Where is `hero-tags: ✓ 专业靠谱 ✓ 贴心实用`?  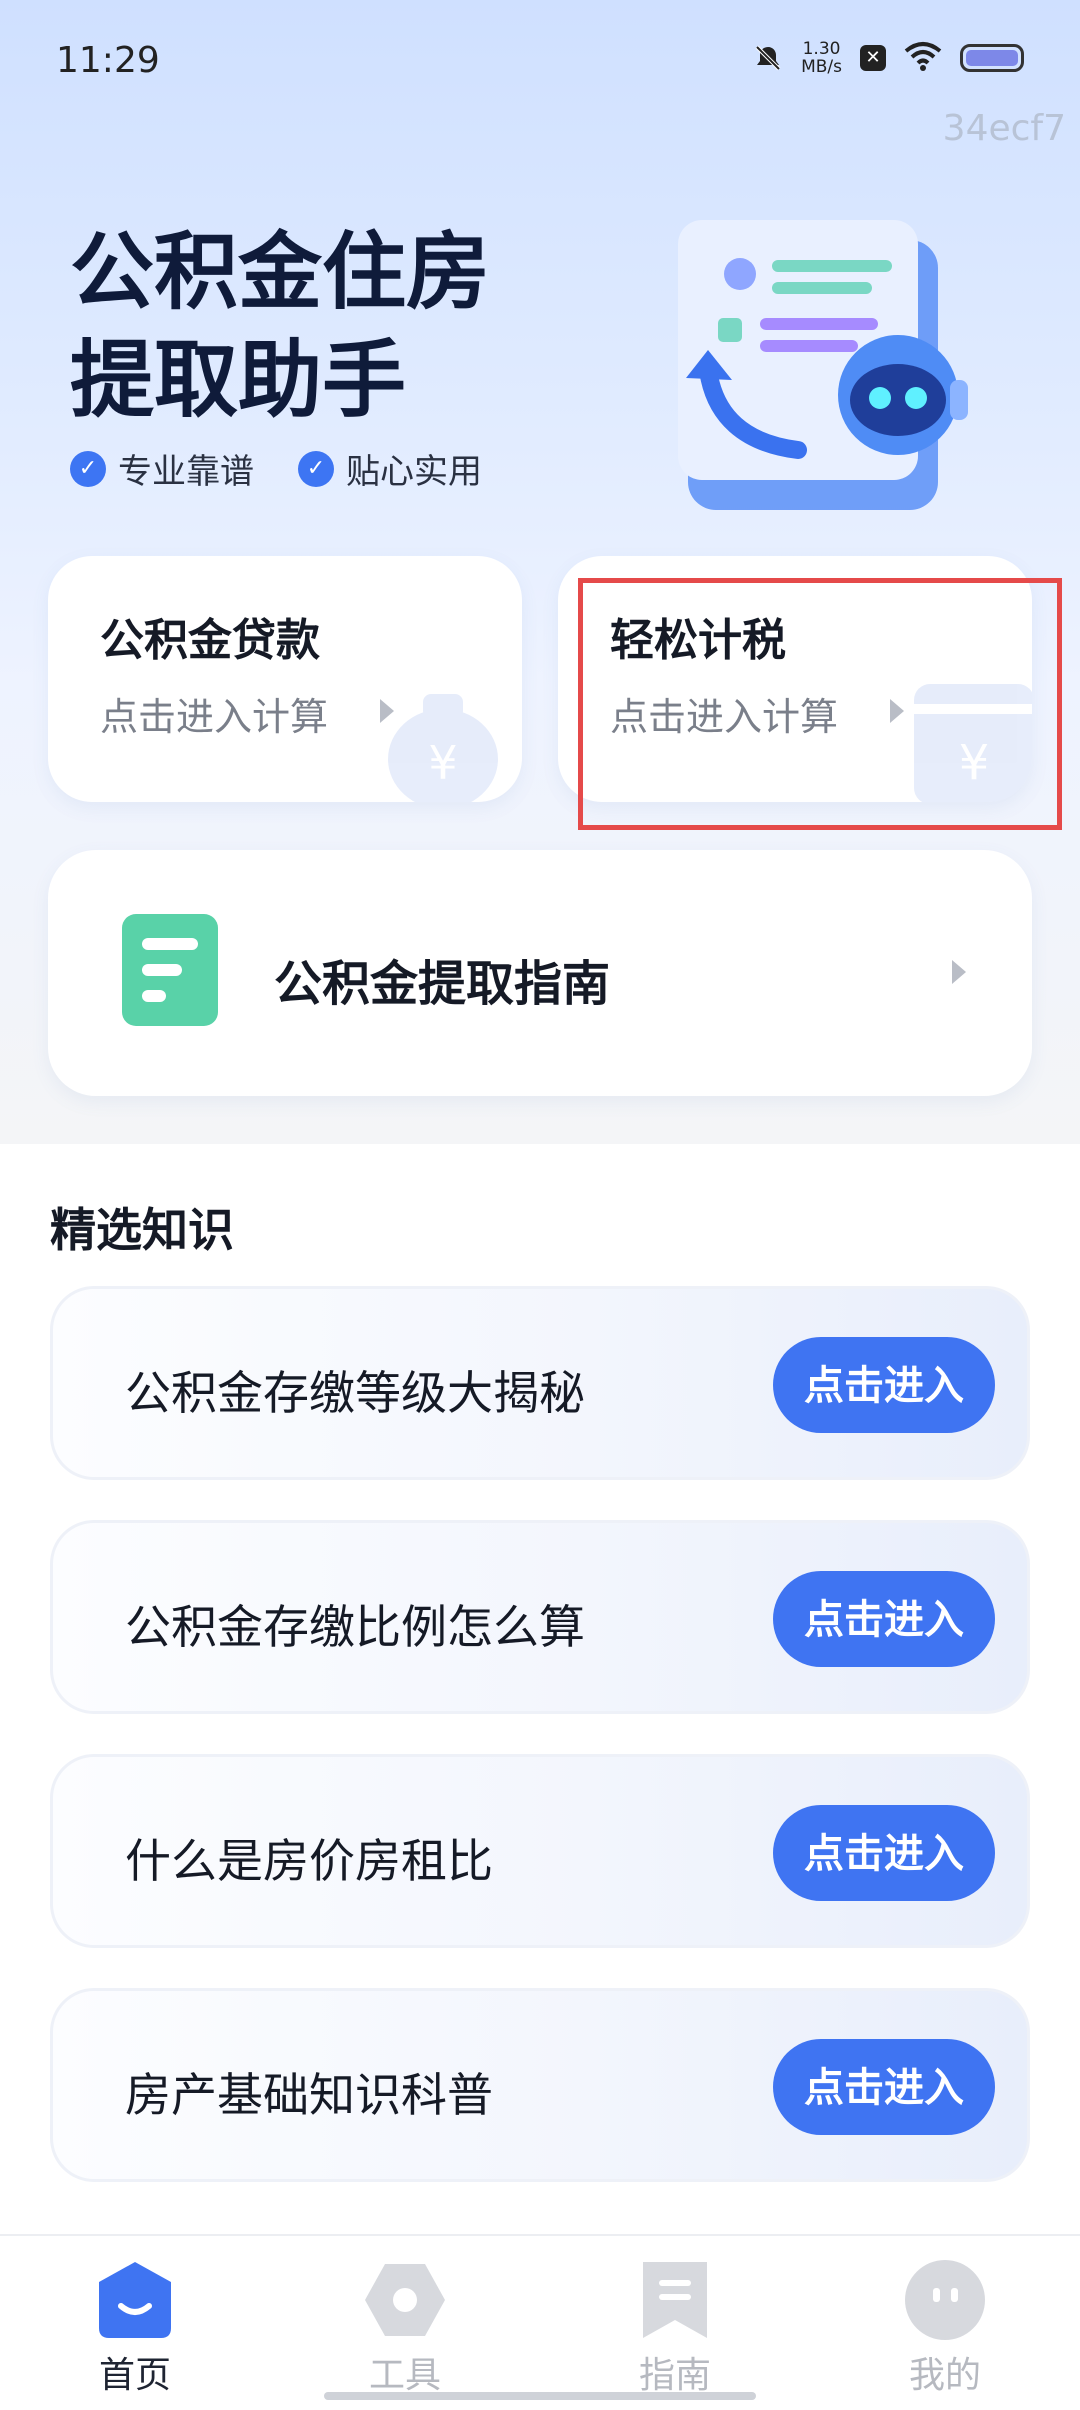
hero-tags: ✓ 专业靠谱 ✓ 贴心实用 is located at coordinates (276, 468).